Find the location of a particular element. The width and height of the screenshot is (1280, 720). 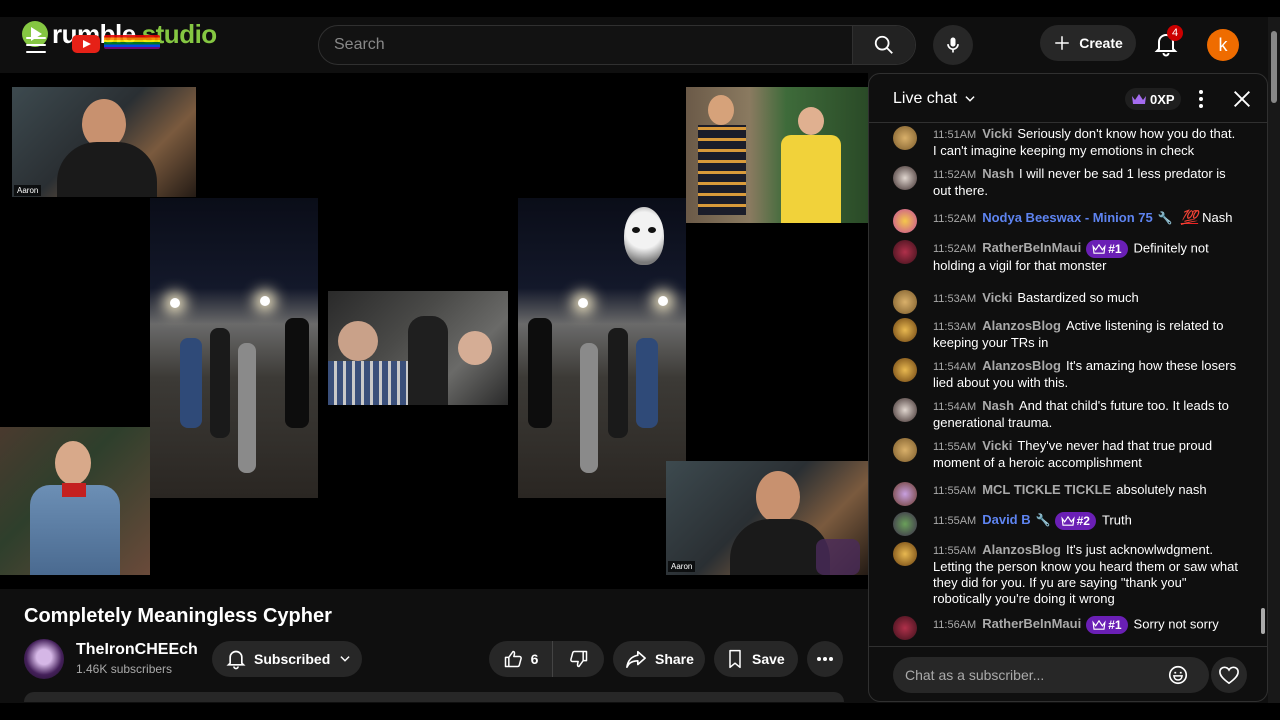

message-time: 11:51AM is located at coordinates (955, 135).